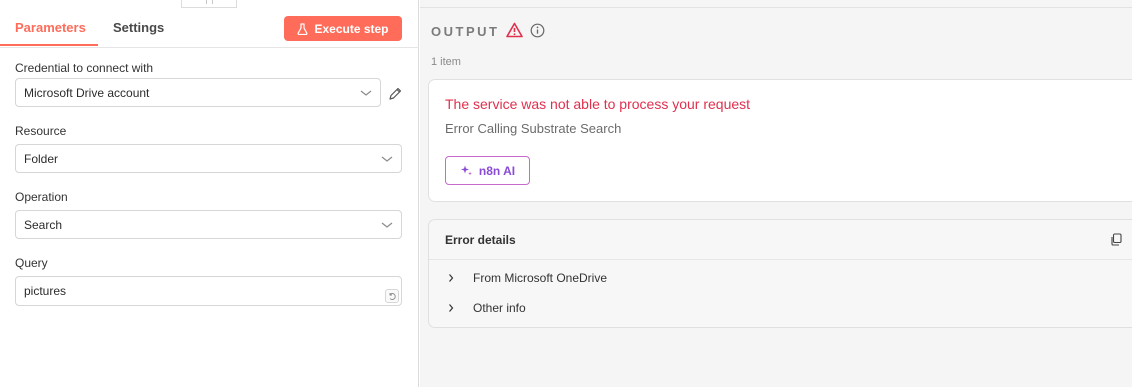  I want to click on error-details-title: Error details, so click(480, 240).